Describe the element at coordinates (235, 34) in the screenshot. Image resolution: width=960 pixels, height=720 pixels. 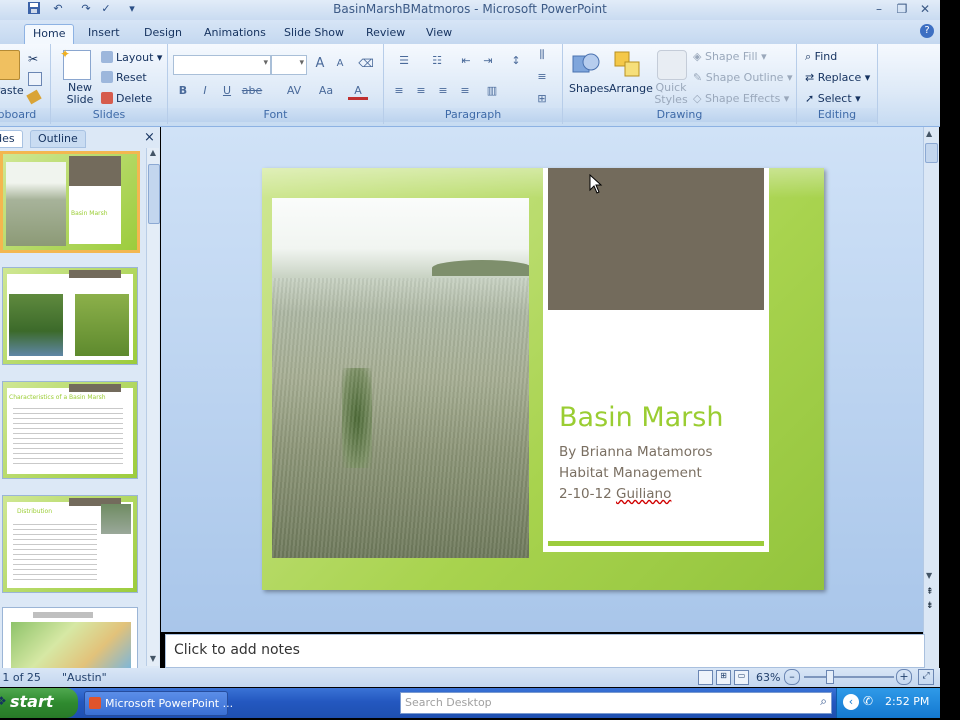
I see `tab-animations: Animations` at that location.